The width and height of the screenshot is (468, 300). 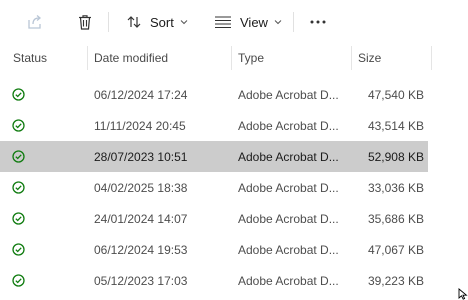 I want to click on view-button: View, so click(x=248, y=22).